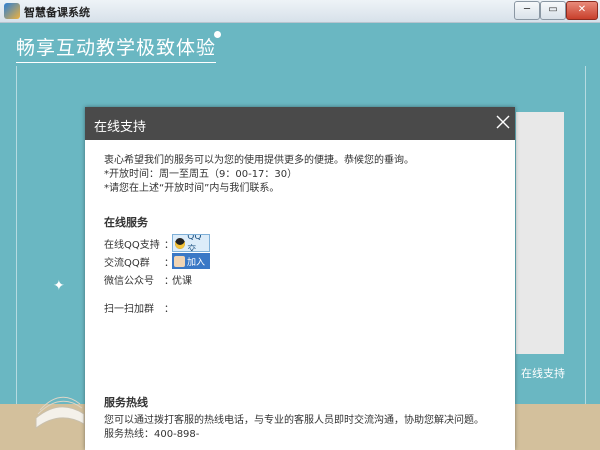 This screenshot has height=450, width=600. What do you see at coordinates (259, 160) in the screenshot?
I see `intro-line: 衷心希望我们的服务可以为您的使用提供更多的便捷。恭候您的垂询。` at bounding box center [259, 160].